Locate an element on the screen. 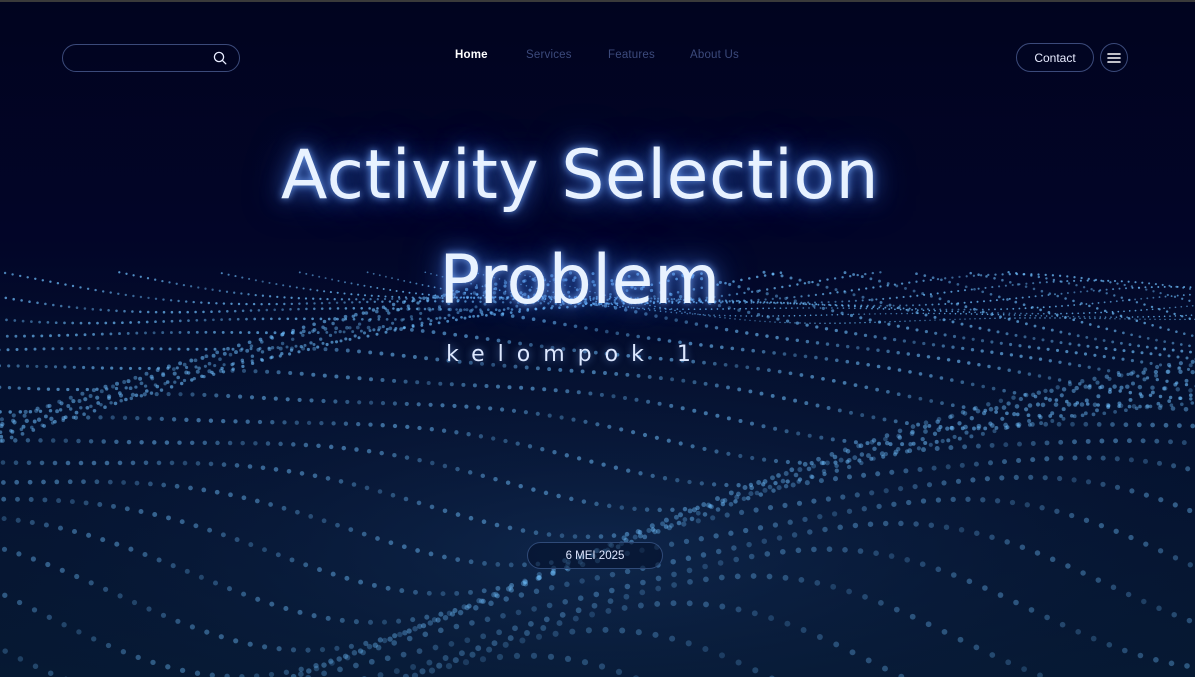  nav-services: Services is located at coordinates (549, 55).